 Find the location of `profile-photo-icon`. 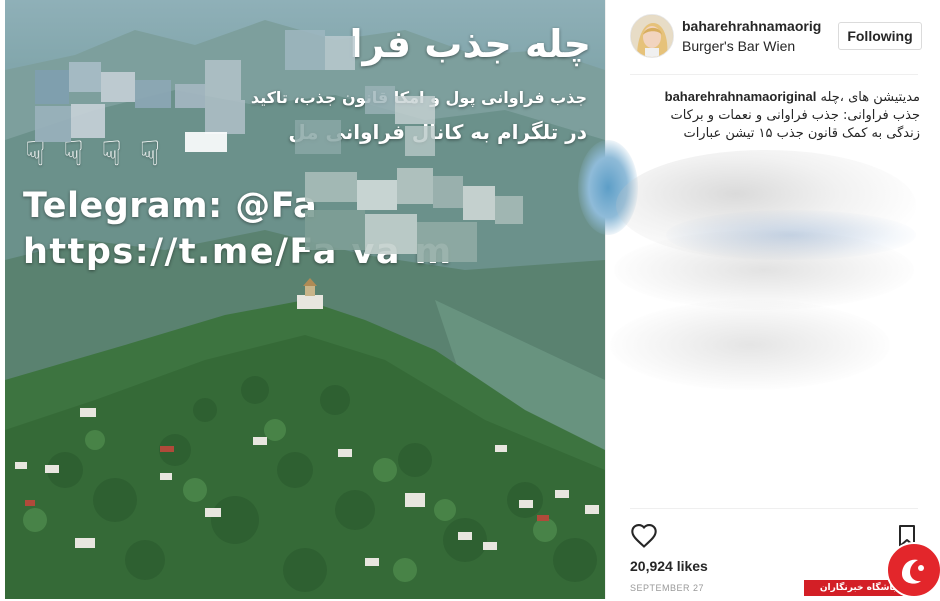

profile-photo-icon is located at coordinates (652, 36).